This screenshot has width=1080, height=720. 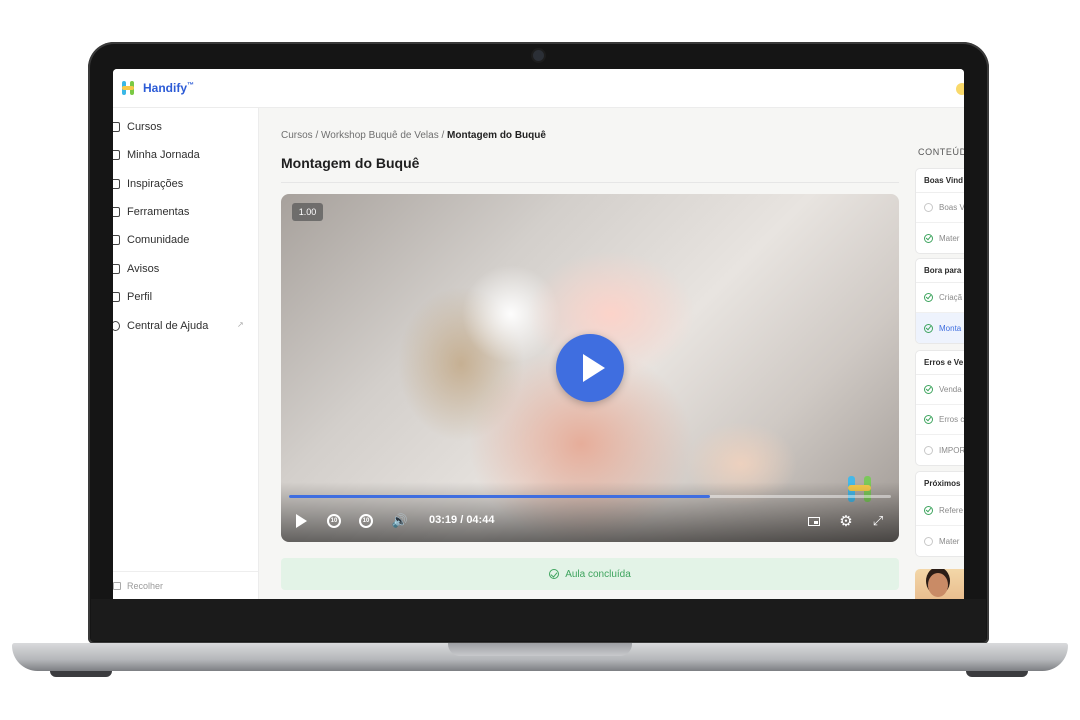 I want to click on module-title: Bora para, so click(x=940, y=271).